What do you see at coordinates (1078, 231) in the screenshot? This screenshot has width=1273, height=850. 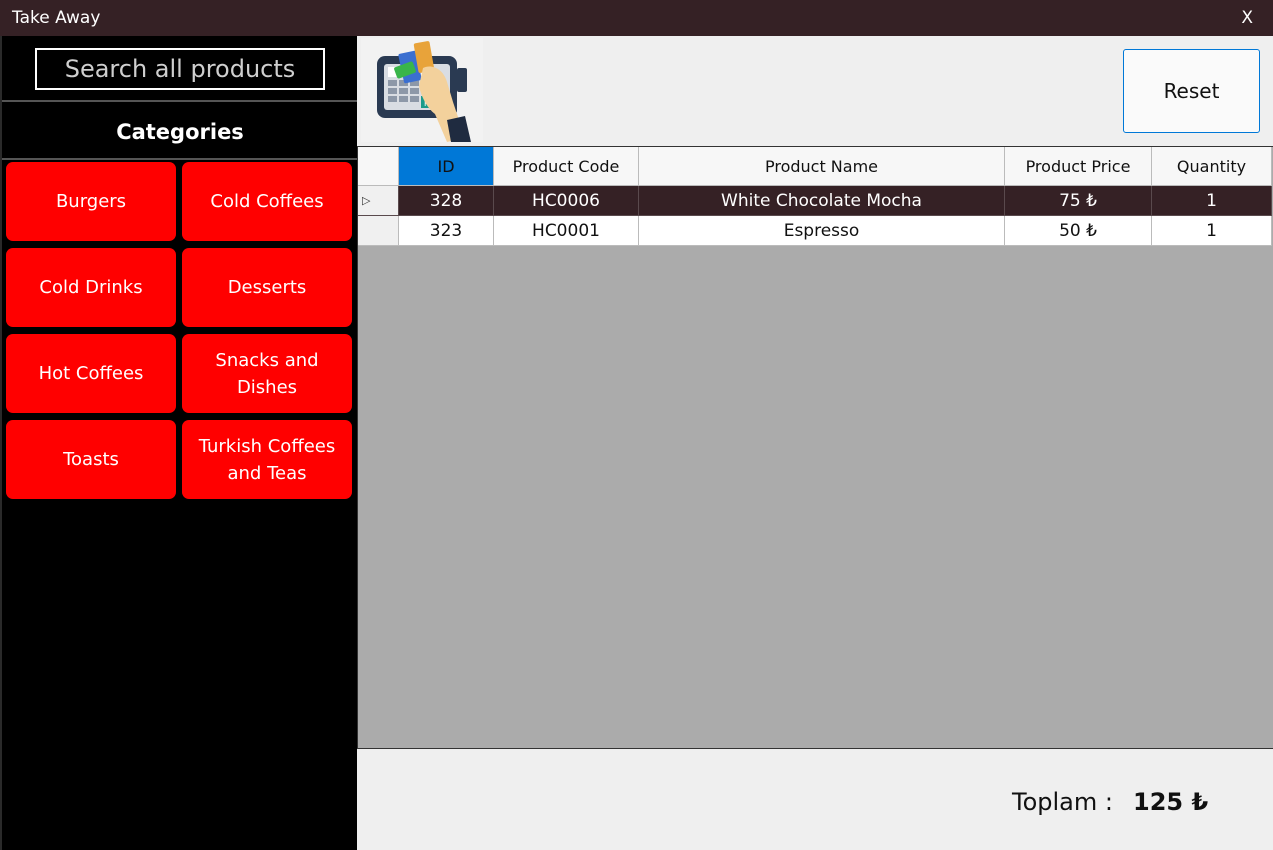 I see `cell-product-price: 50 ₺` at bounding box center [1078, 231].